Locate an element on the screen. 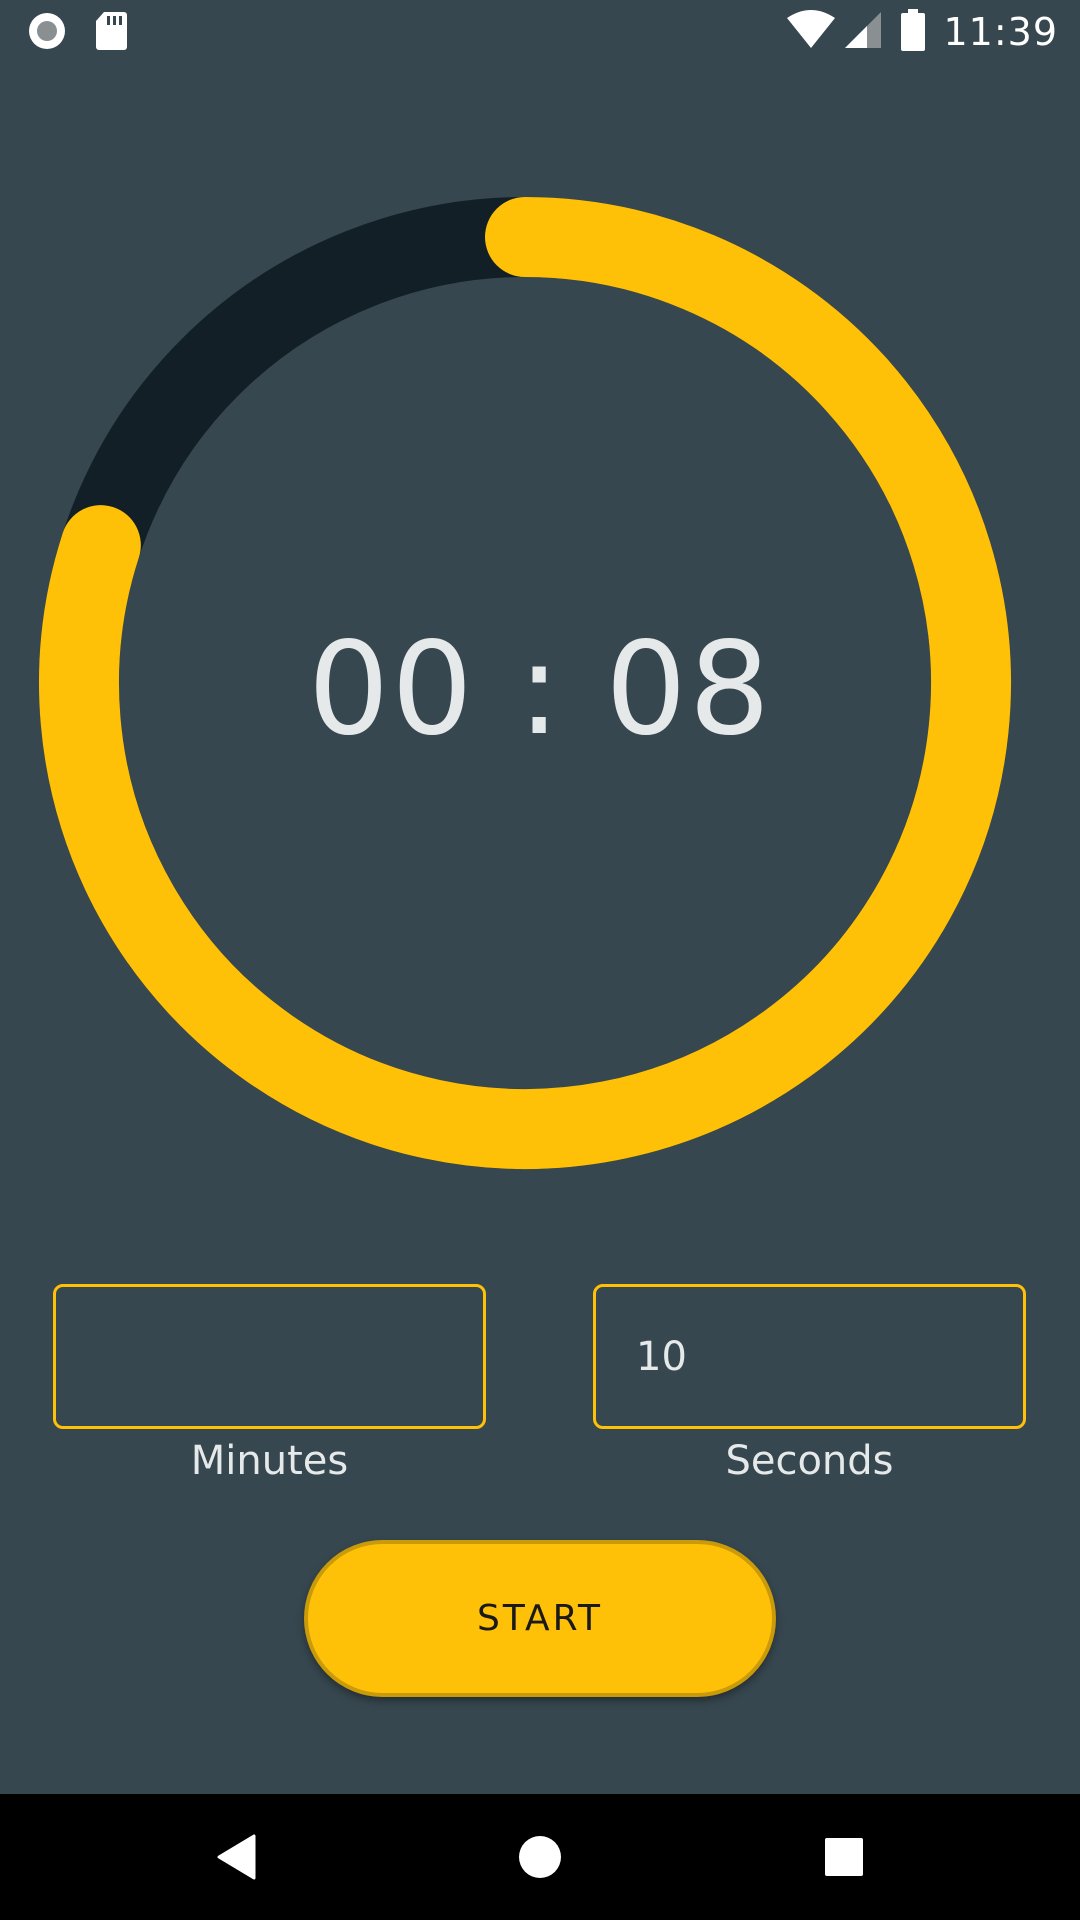 The height and width of the screenshot is (1920, 1080). start-button-label: START is located at coordinates (540, 1618).